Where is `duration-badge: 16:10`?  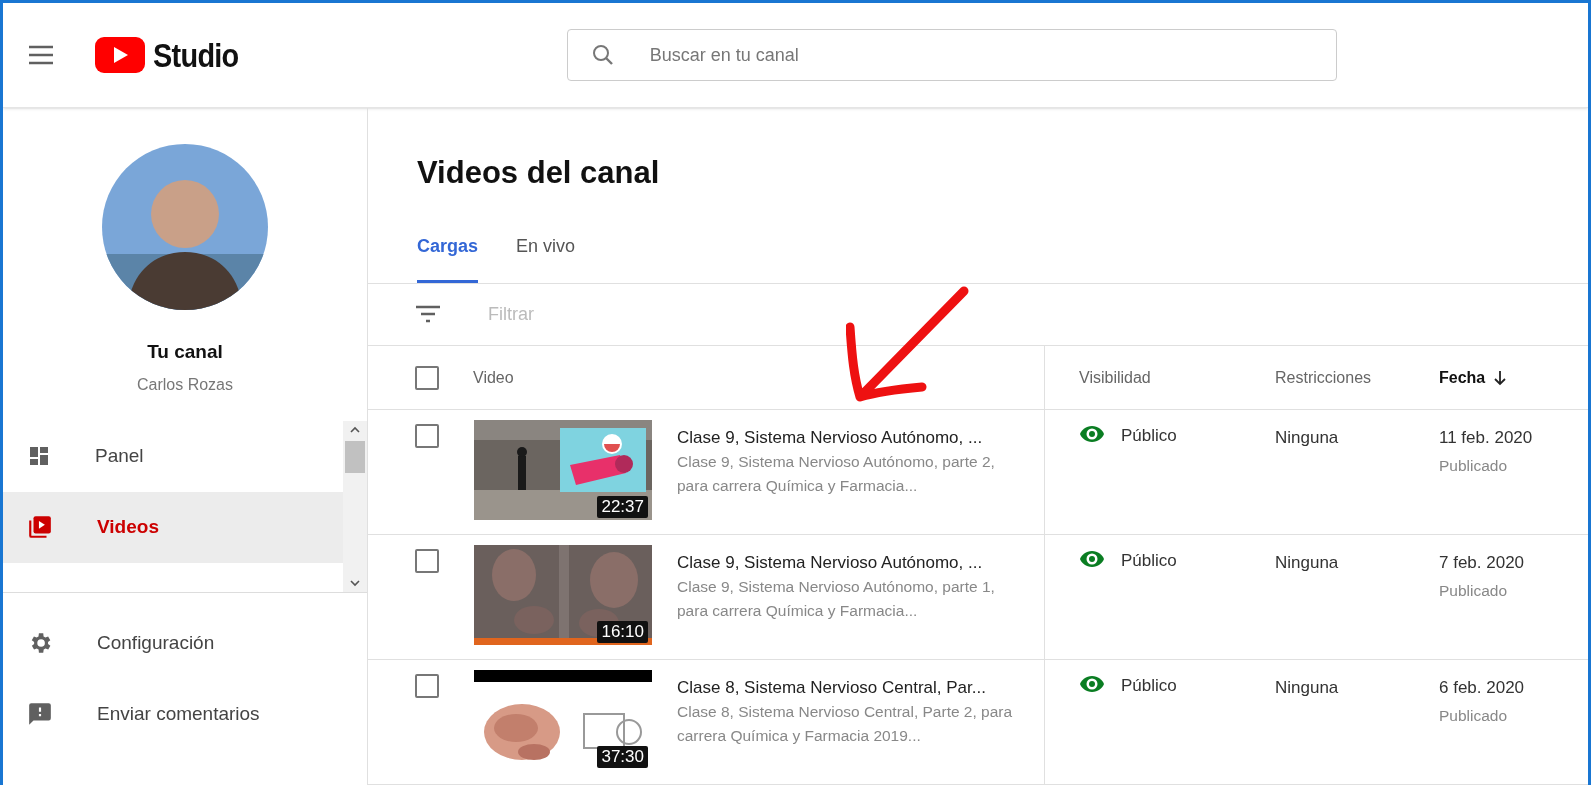 duration-badge: 16:10 is located at coordinates (622, 632).